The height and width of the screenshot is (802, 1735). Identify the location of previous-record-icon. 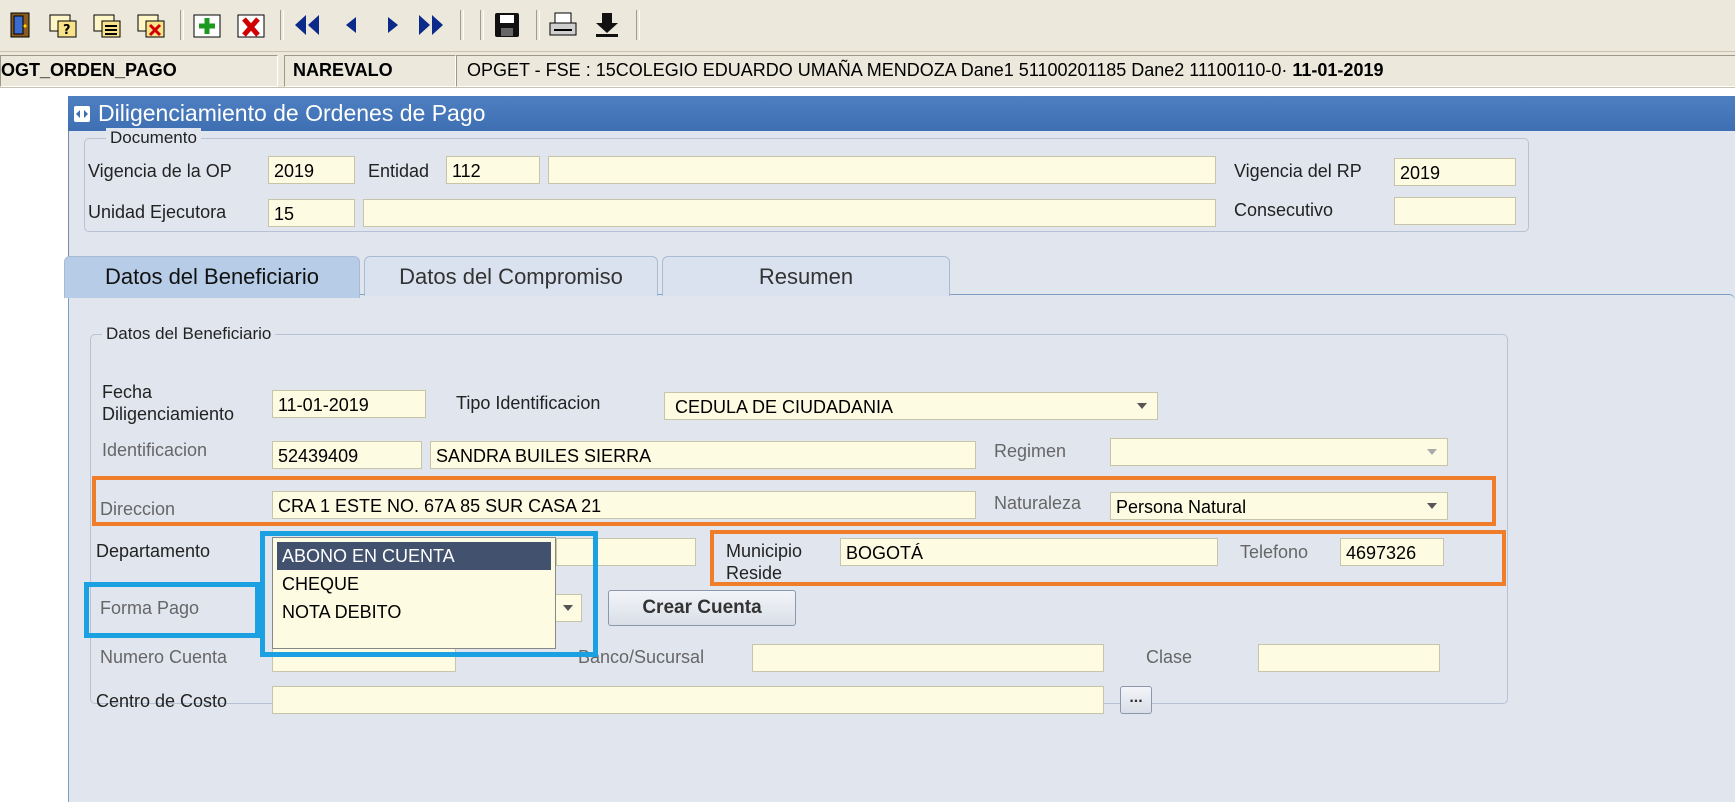
(351, 25).